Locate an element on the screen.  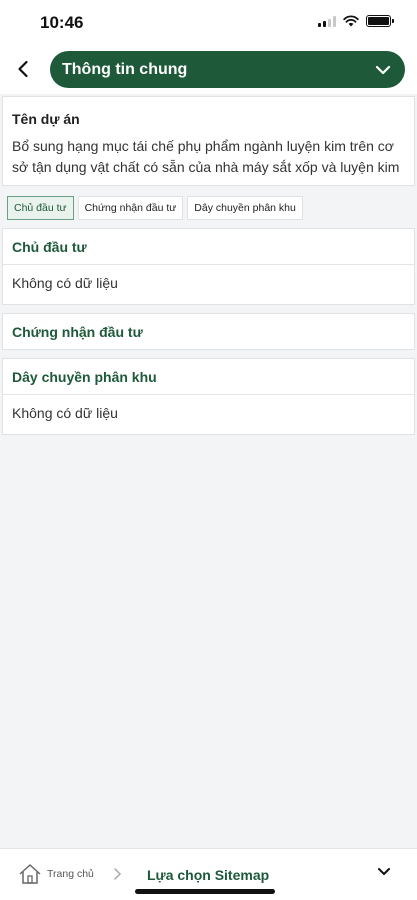
section-title: Chủ đầu tư is located at coordinates (49, 247).